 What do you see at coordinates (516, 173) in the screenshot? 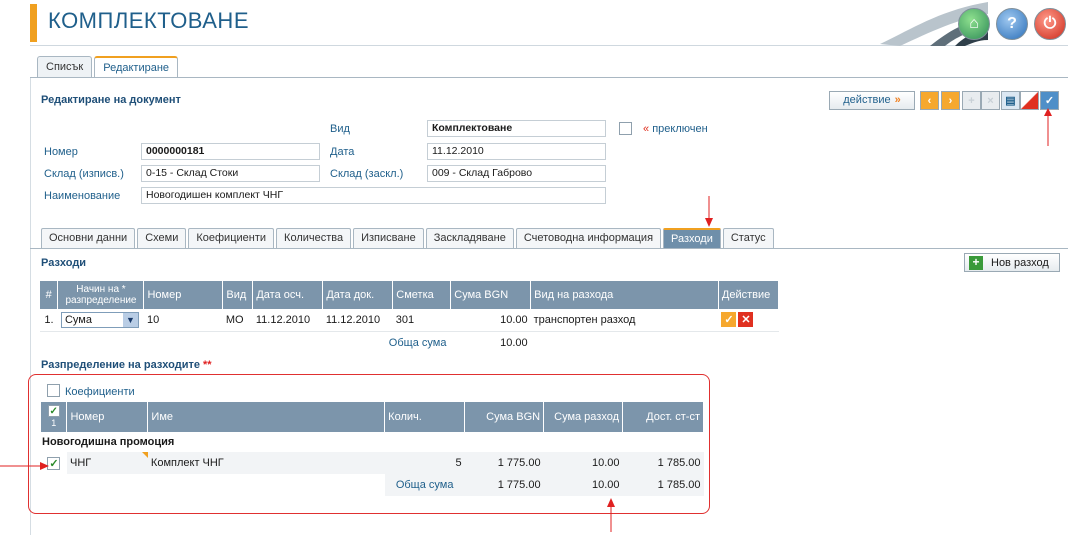
I see `warehouse-in-field: 009 - Склад Габрово` at bounding box center [516, 173].